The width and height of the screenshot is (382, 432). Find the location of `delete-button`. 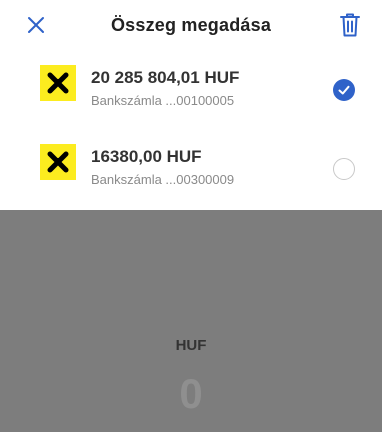

delete-button is located at coordinates (350, 25).